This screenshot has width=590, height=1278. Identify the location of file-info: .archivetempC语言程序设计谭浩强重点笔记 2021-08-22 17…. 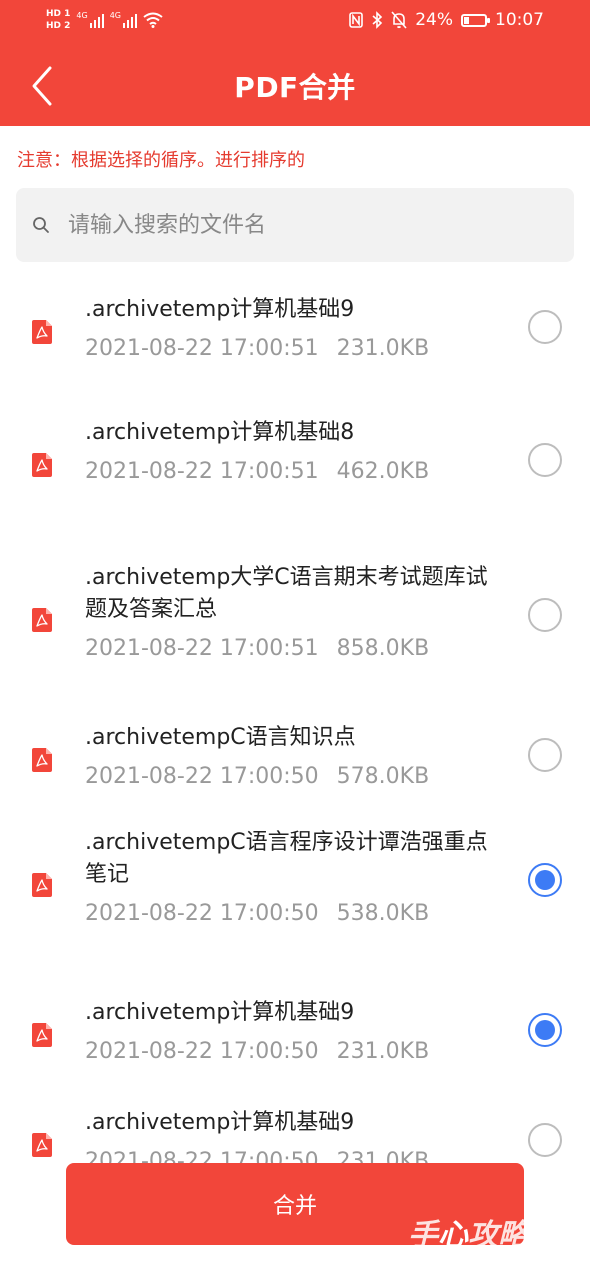
(292, 878).